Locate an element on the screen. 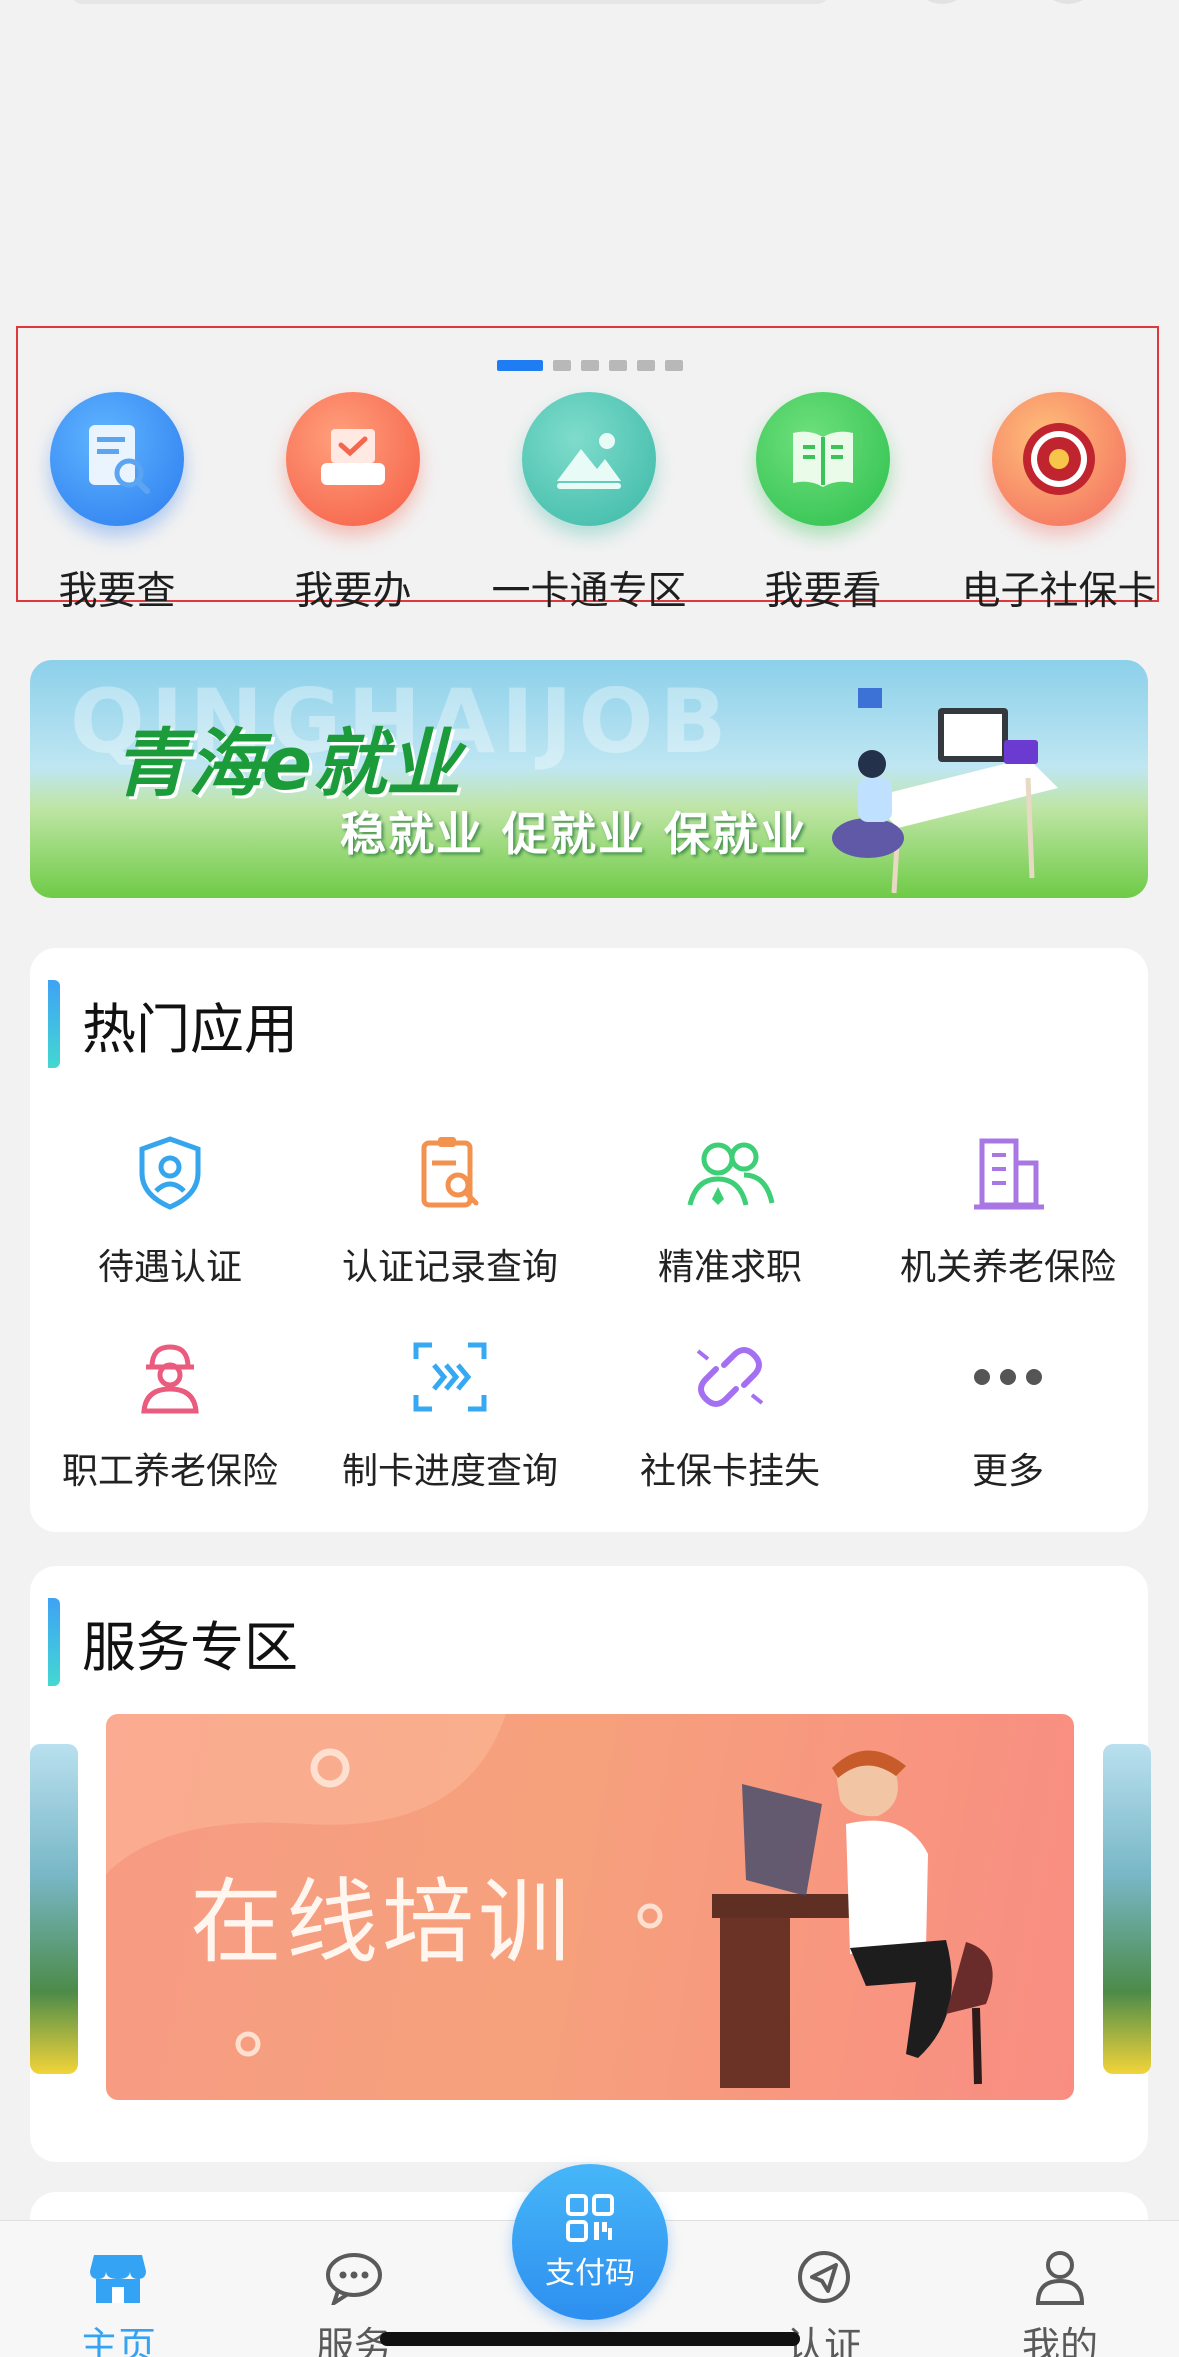 The height and width of the screenshot is (2357, 1179). picture-card-icon is located at coordinates (589, 459).